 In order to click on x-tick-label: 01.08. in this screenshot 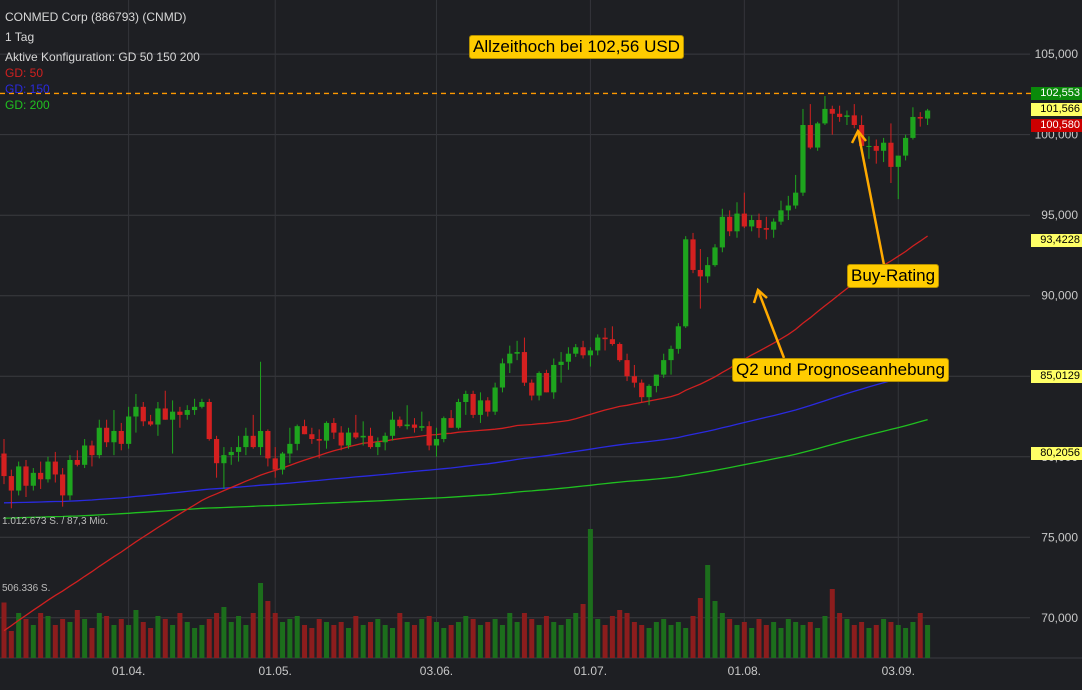, I will do `click(744, 671)`.